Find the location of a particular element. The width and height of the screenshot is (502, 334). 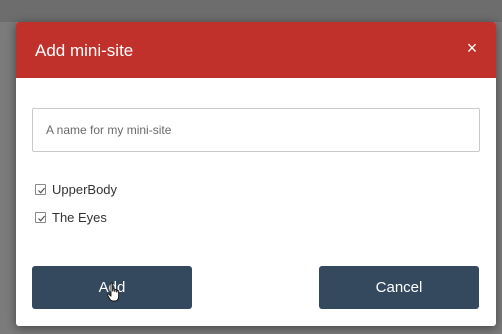

cancel-button: Cancel is located at coordinates (399, 287).